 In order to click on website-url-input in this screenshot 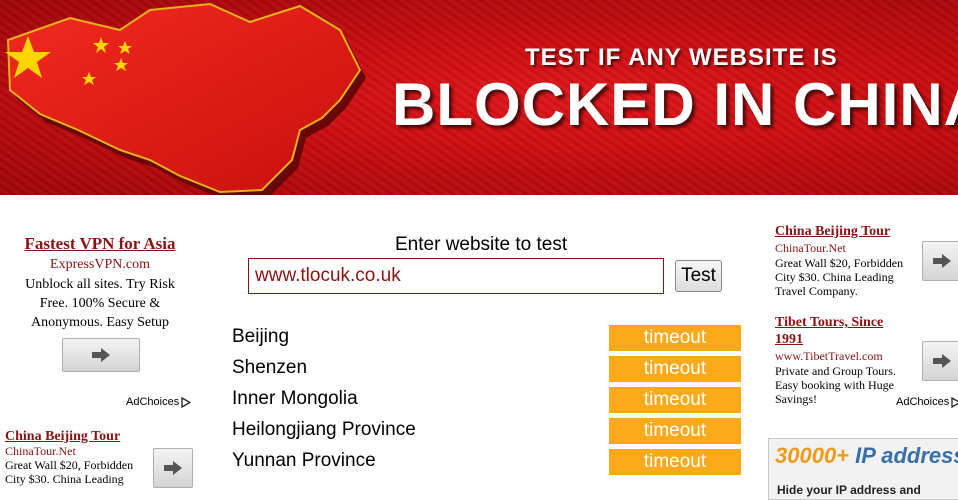, I will do `click(456, 276)`.